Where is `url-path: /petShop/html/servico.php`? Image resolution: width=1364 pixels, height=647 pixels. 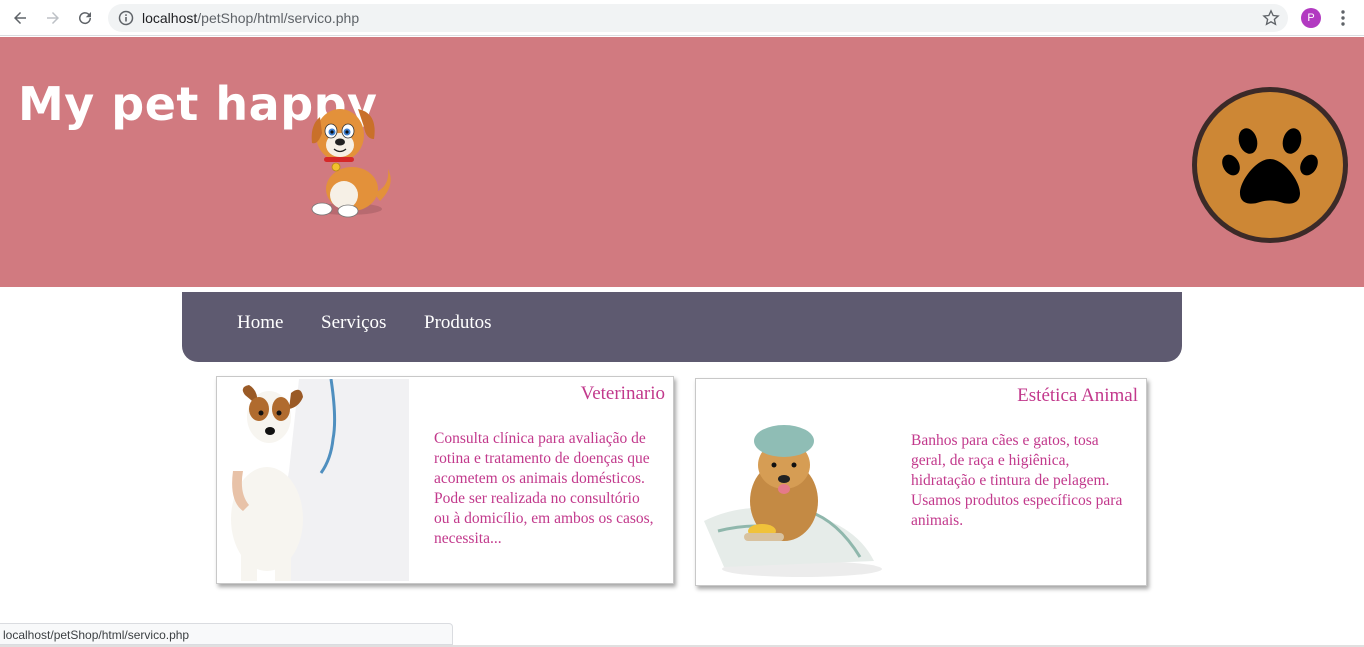
url-path: /petShop/html/servico.php is located at coordinates (278, 18).